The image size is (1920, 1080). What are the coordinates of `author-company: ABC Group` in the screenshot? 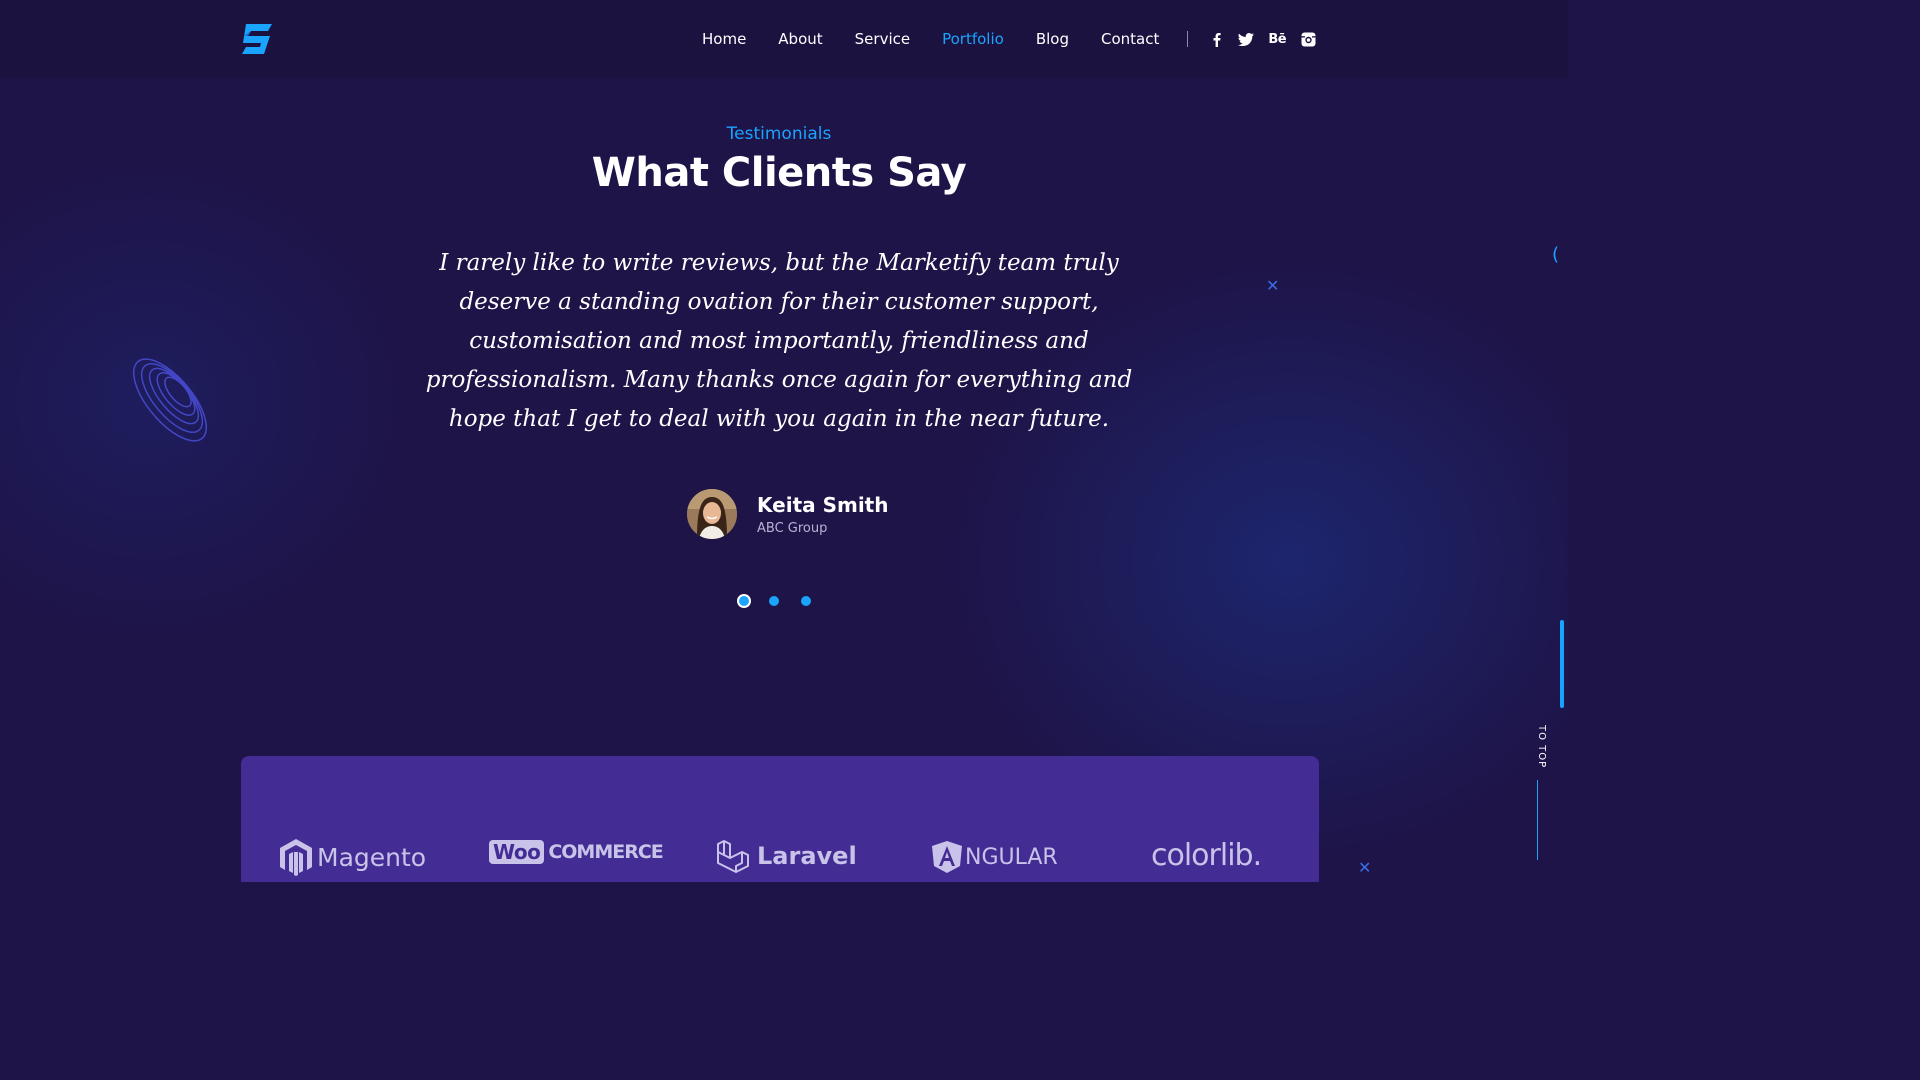 It's located at (792, 528).